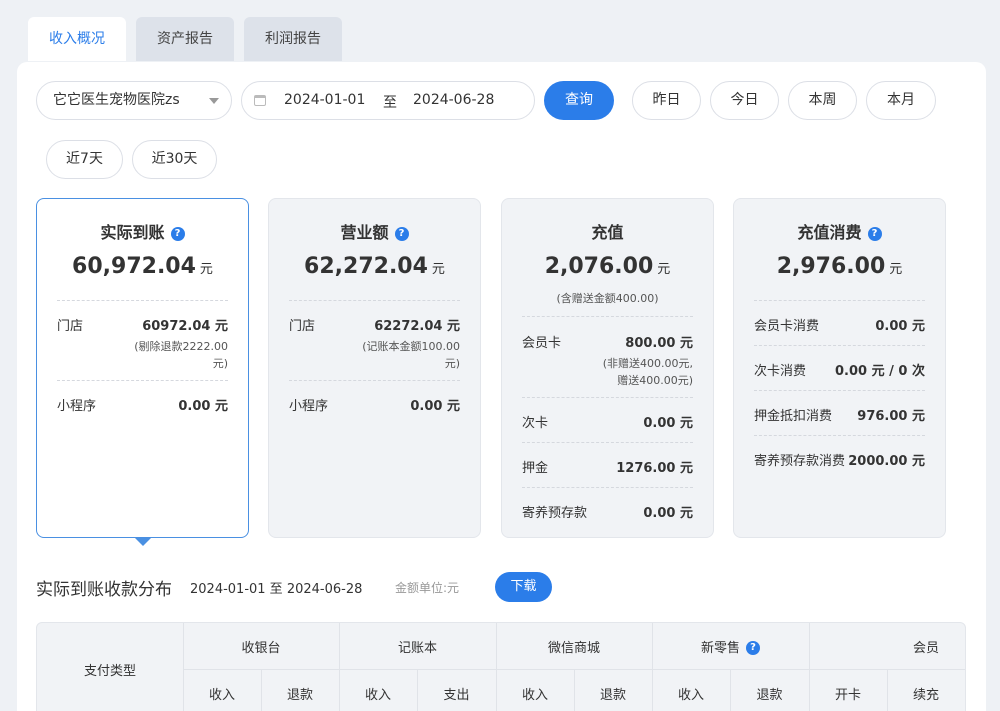 The image size is (1000, 711). I want to click on row-value-times-card: 0.00 元, so click(668, 423).